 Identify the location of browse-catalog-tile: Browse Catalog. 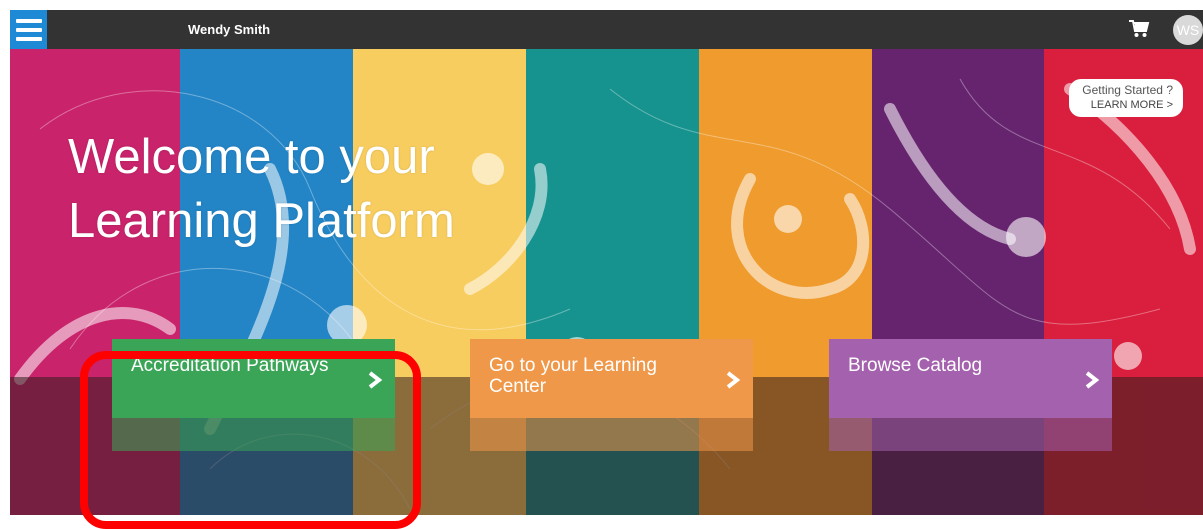
(970, 395).